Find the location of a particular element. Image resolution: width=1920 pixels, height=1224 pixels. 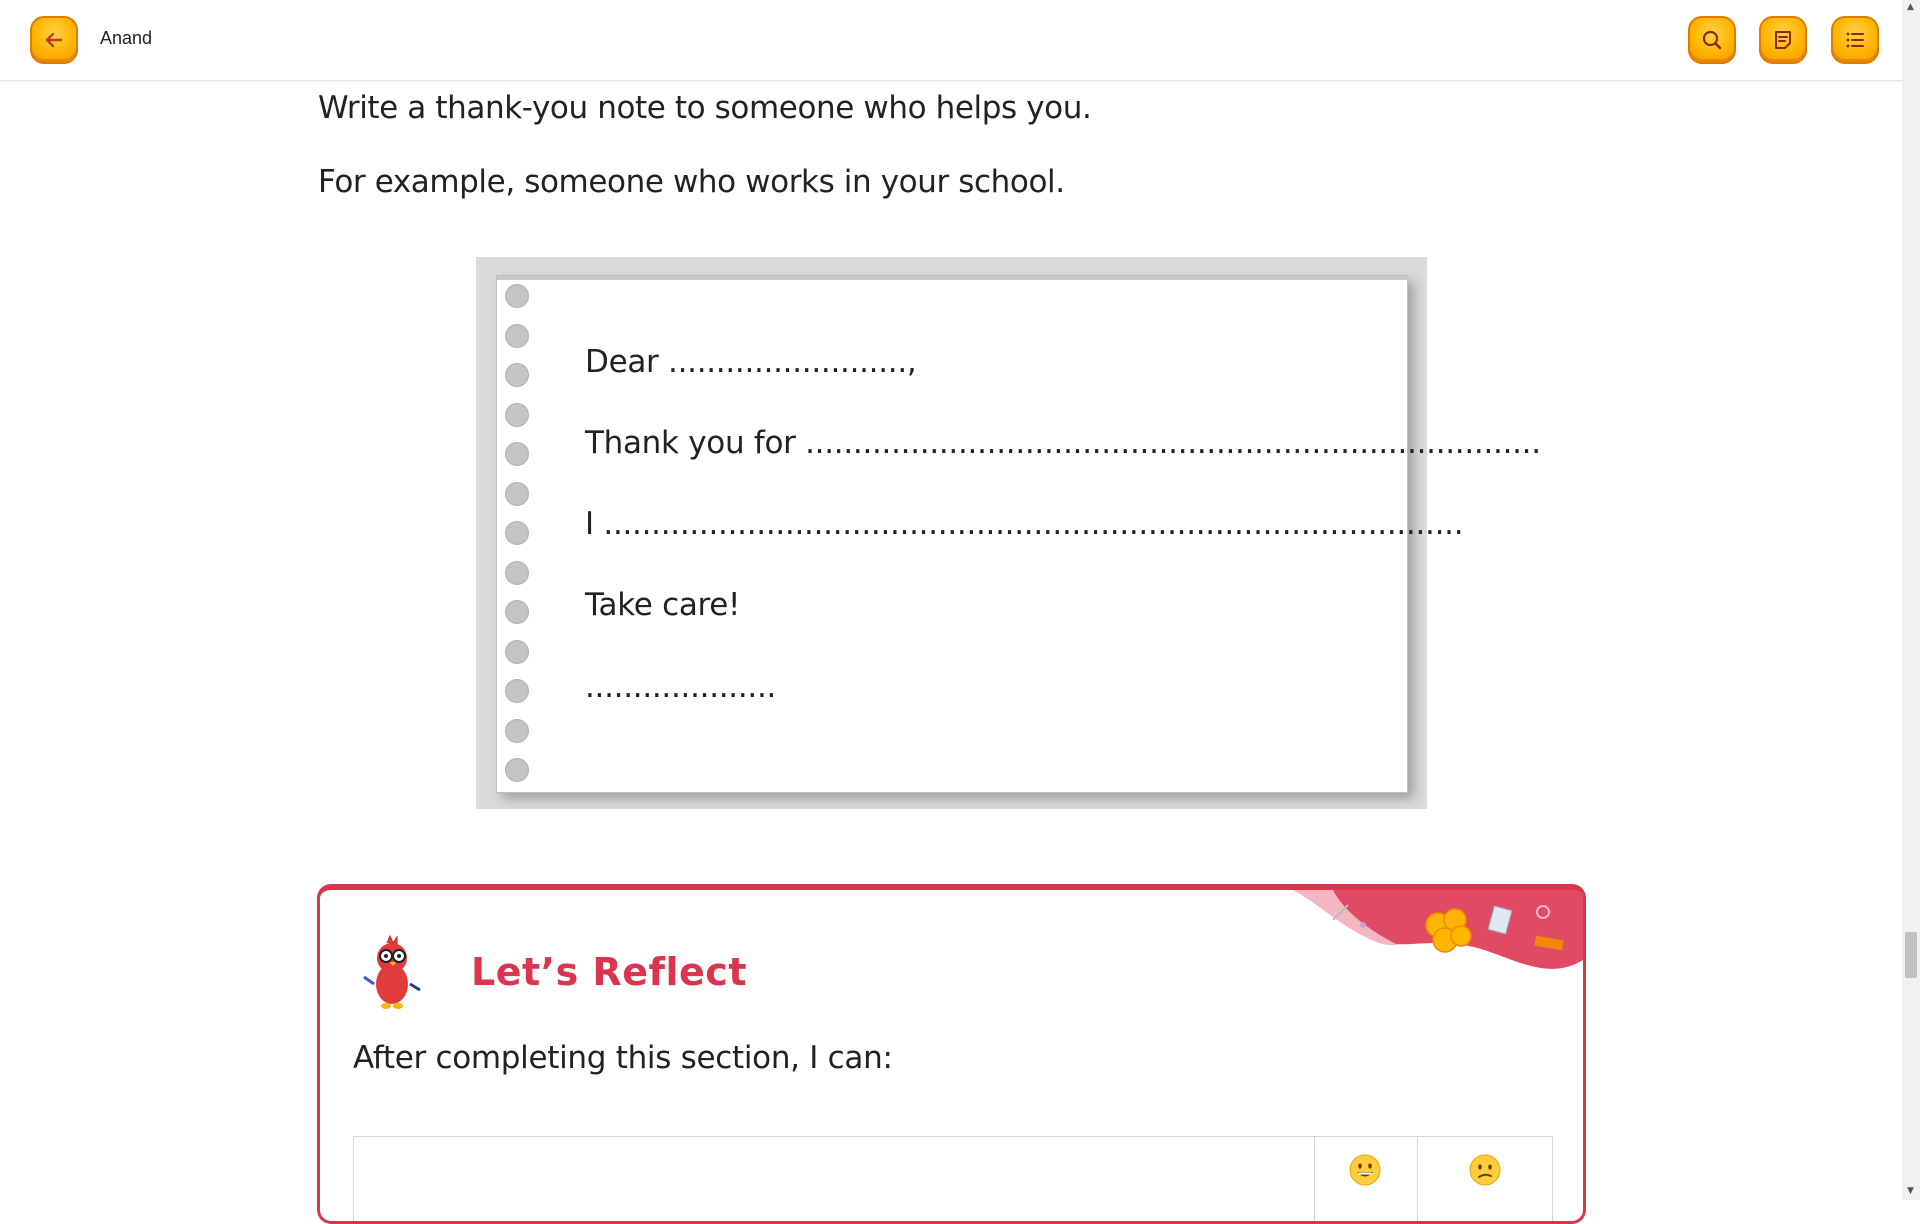

note-closing-line: Take care! is located at coordinates (663, 605).